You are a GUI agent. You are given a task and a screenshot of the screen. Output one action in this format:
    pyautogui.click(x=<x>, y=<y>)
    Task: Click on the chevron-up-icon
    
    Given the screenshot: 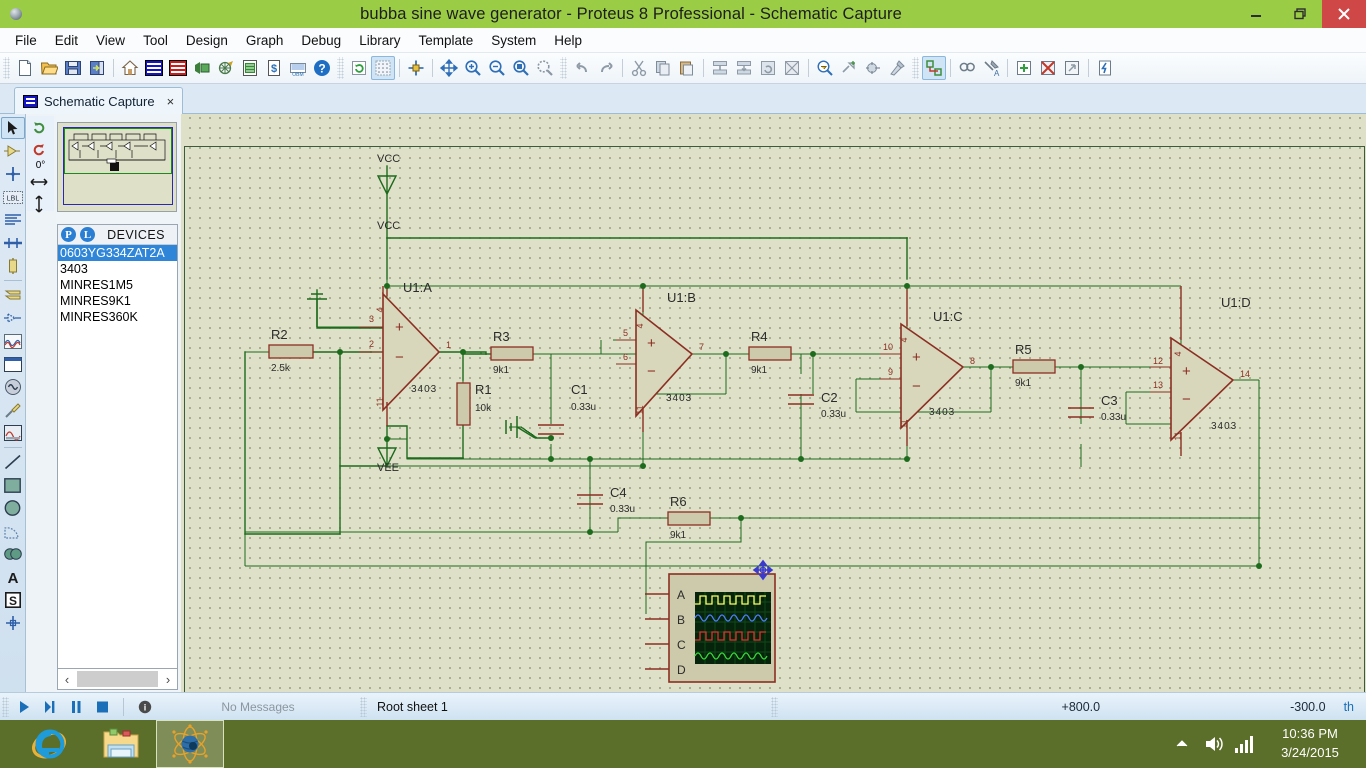 What is the action you would take?
    pyautogui.click(x=1182, y=744)
    